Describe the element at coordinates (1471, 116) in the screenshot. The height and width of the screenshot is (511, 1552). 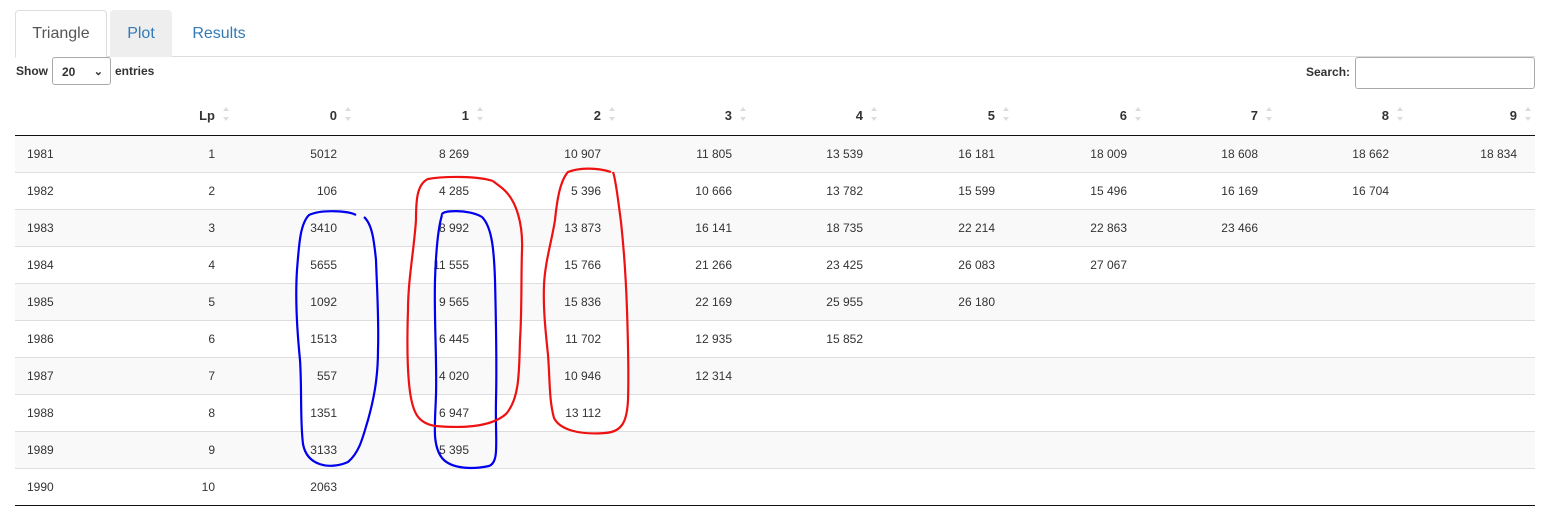
I see `column-header-9: 9` at that location.